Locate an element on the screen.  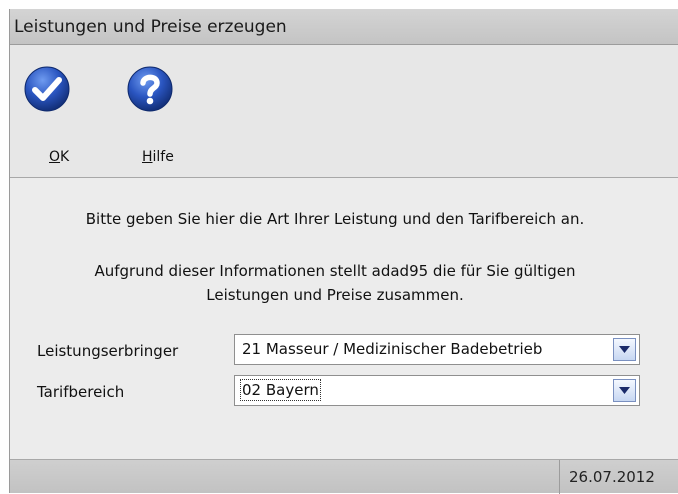
provider-dropdown-button is located at coordinates (624, 349).